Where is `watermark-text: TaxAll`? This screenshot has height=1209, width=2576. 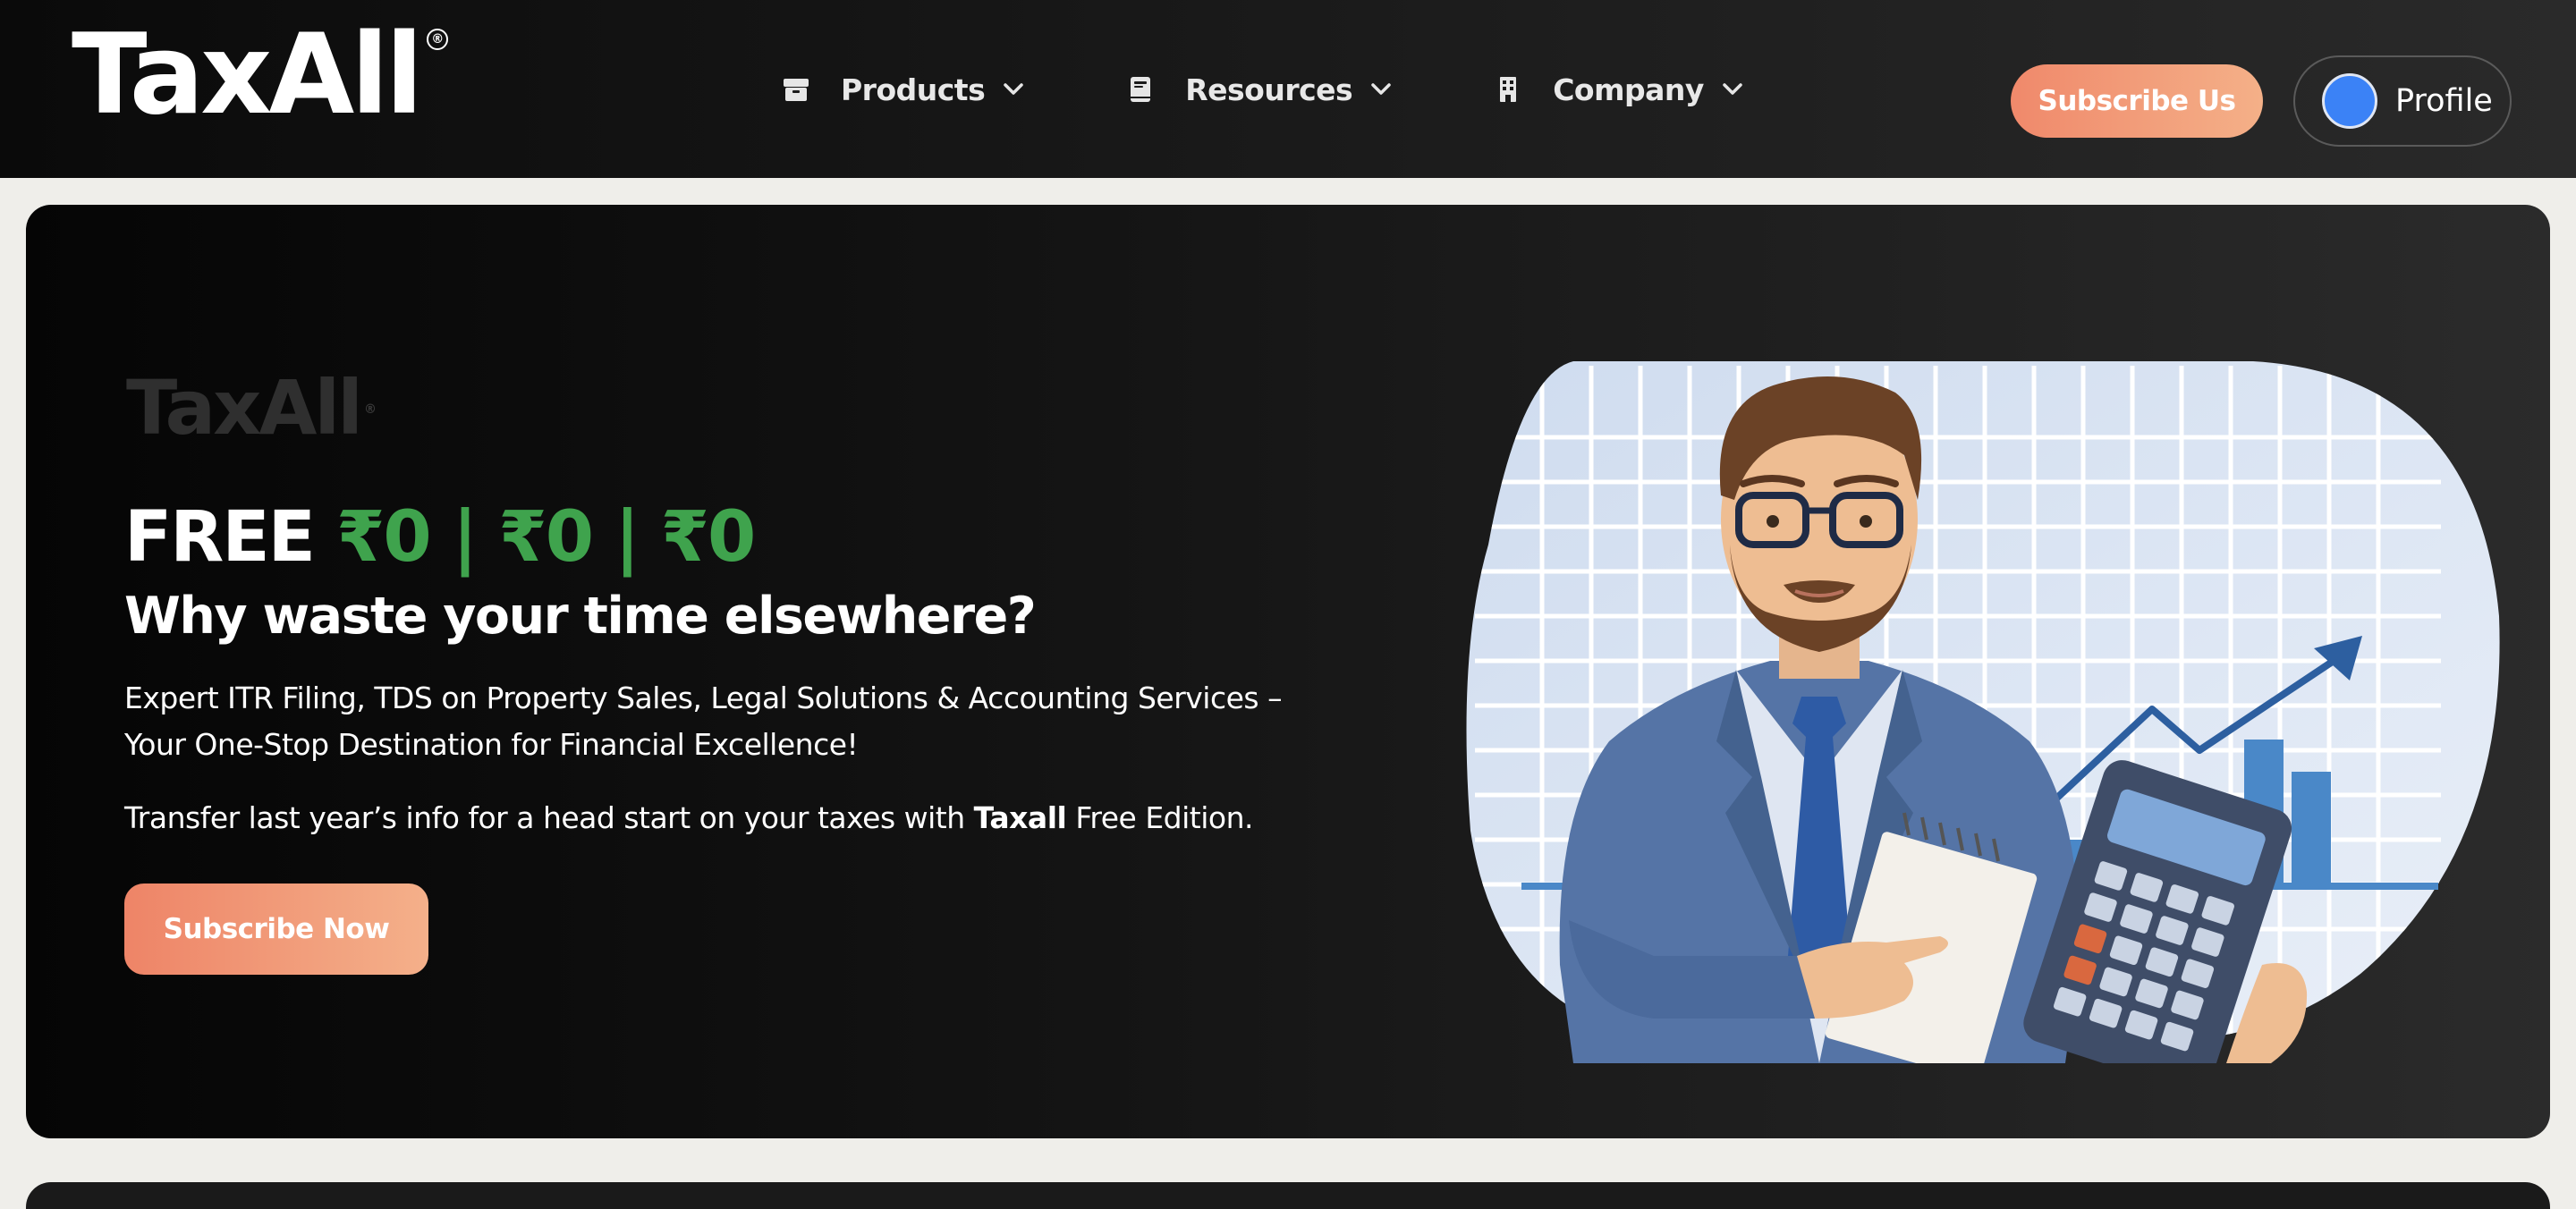 watermark-text: TaxAll is located at coordinates (244, 408).